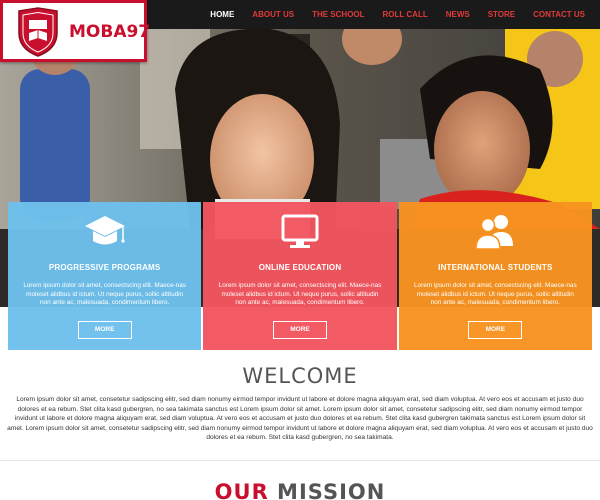 The height and width of the screenshot is (500, 600). Describe the element at coordinates (38, 32) in the screenshot. I see `school-crest-icon` at that location.